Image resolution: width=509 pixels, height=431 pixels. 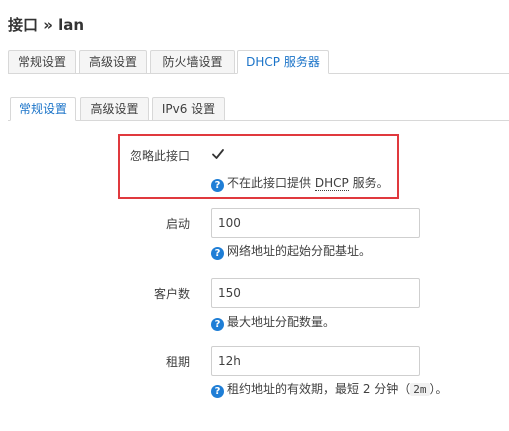 What do you see at coordinates (114, 109) in the screenshot?
I see `subtab-advanced-settings: 高级设置` at bounding box center [114, 109].